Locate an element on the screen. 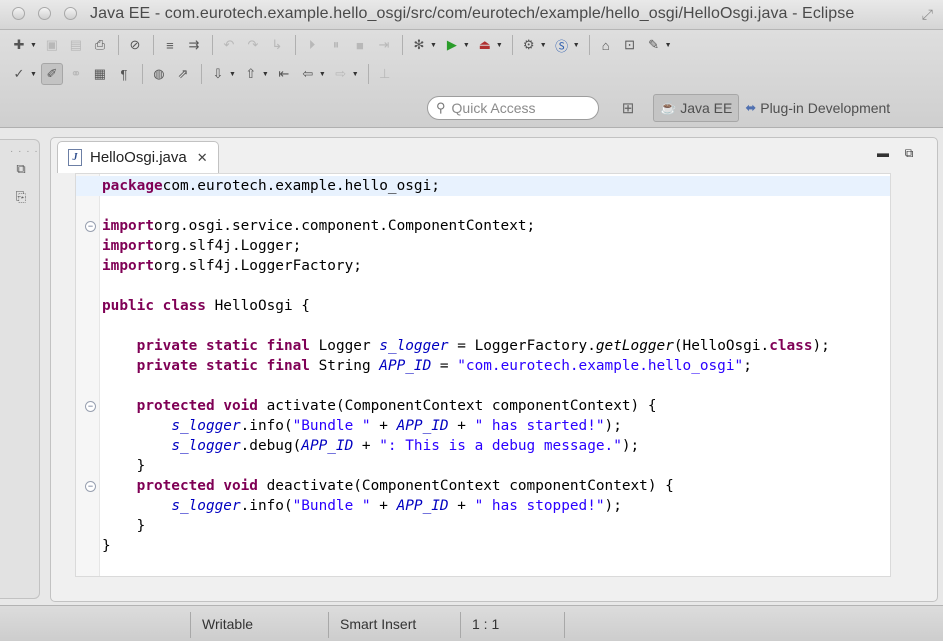  minimize-icon: ▬ is located at coordinates (883, 153).